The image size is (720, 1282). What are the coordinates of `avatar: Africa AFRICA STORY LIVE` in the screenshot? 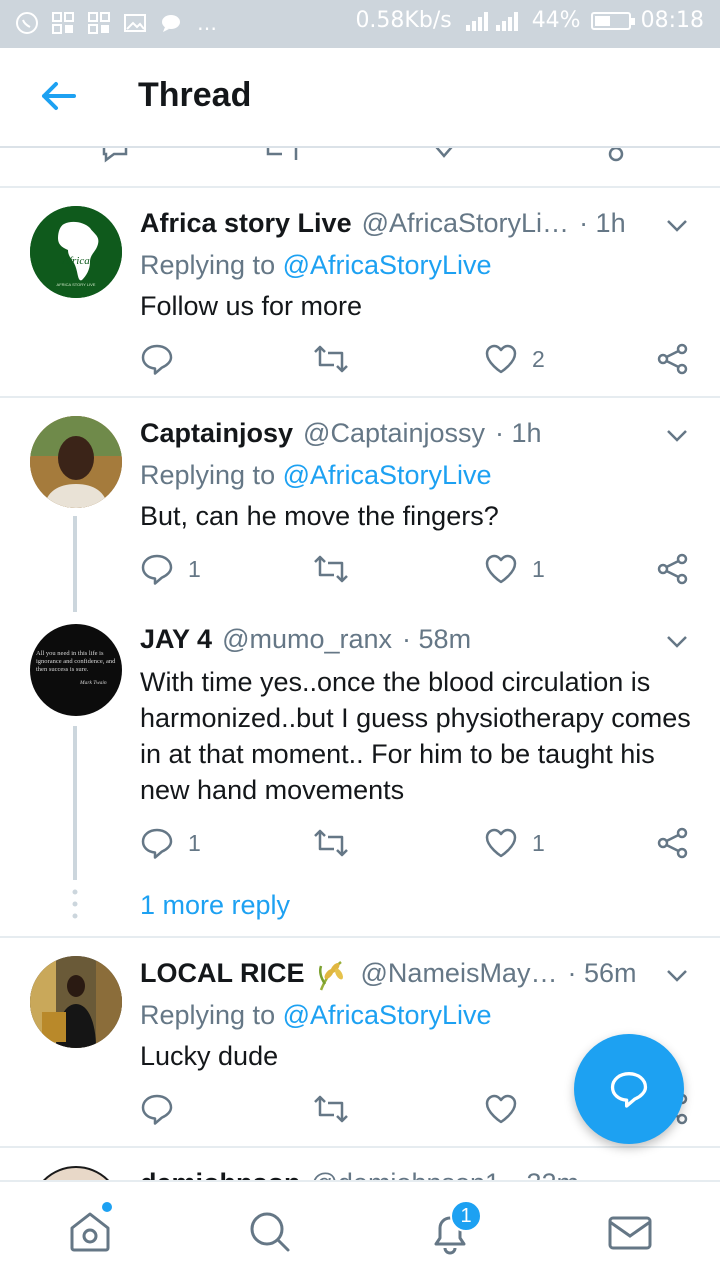 It's located at (76, 252).